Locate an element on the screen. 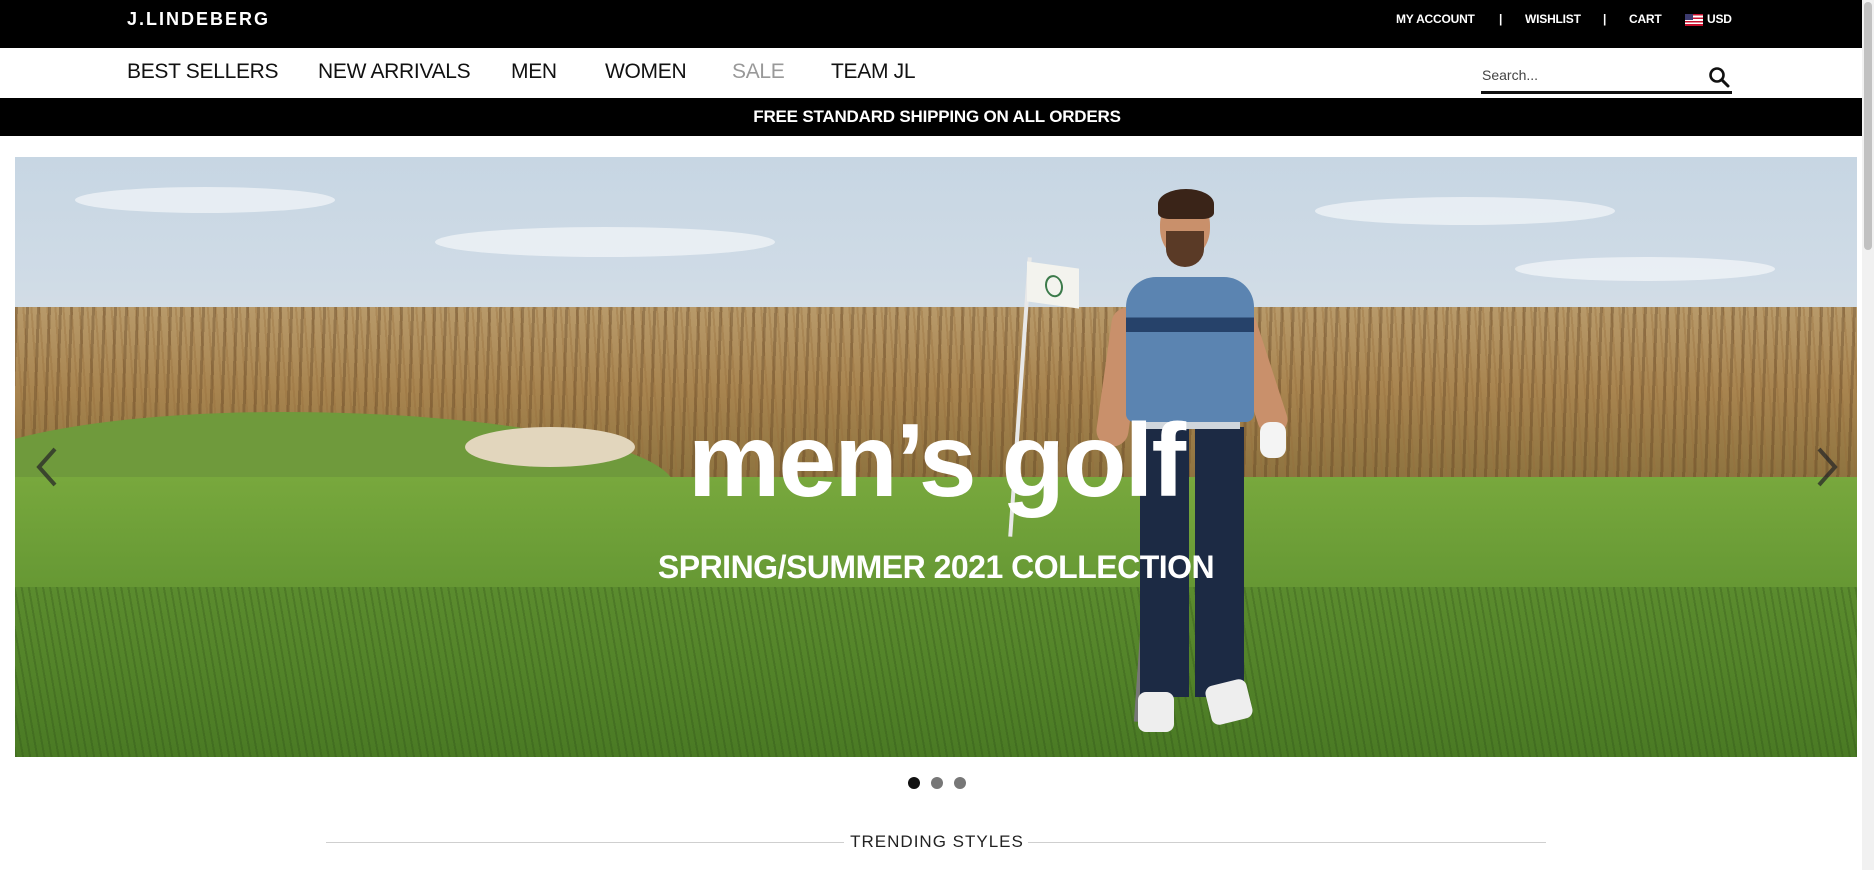 The width and height of the screenshot is (1874, 870). search-icon is located at coordinates (1719, 77).